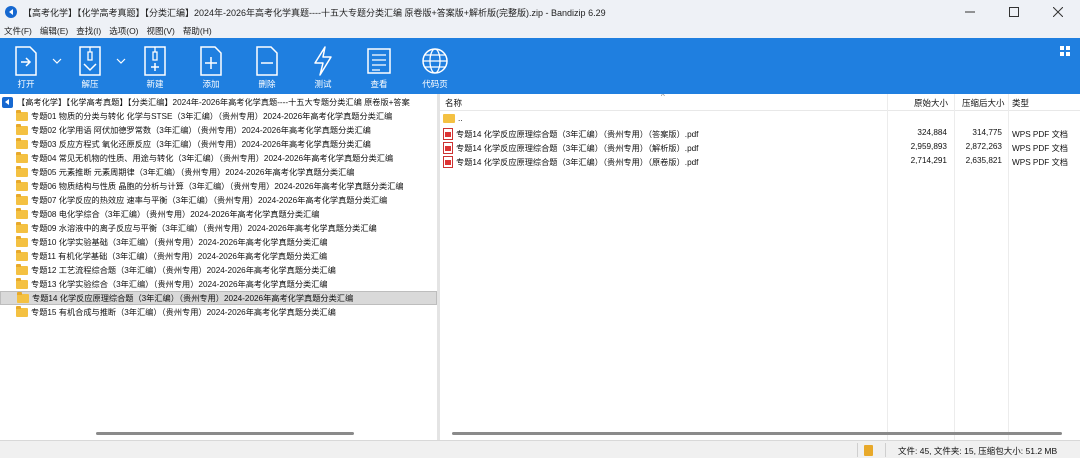 The width and height of the screenshot is (1080, 458). Describe the element at coordinates (1065, 51) in the screenshot. I see `layout-grid-icon` at that location.